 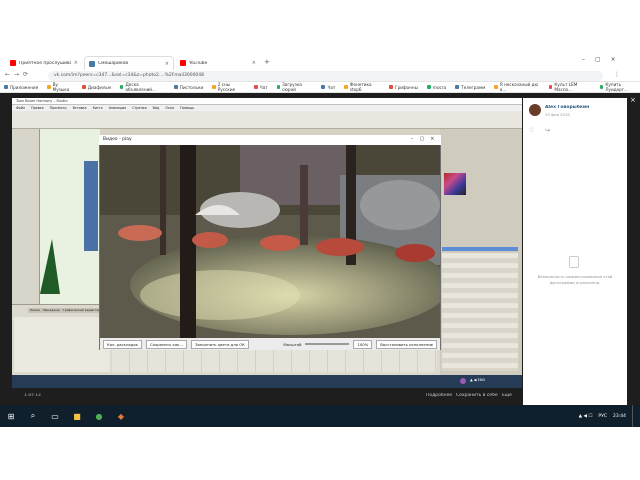 I want to click on browser-tab-youtube-2: YouTube ×, so click(x=218, y=63).